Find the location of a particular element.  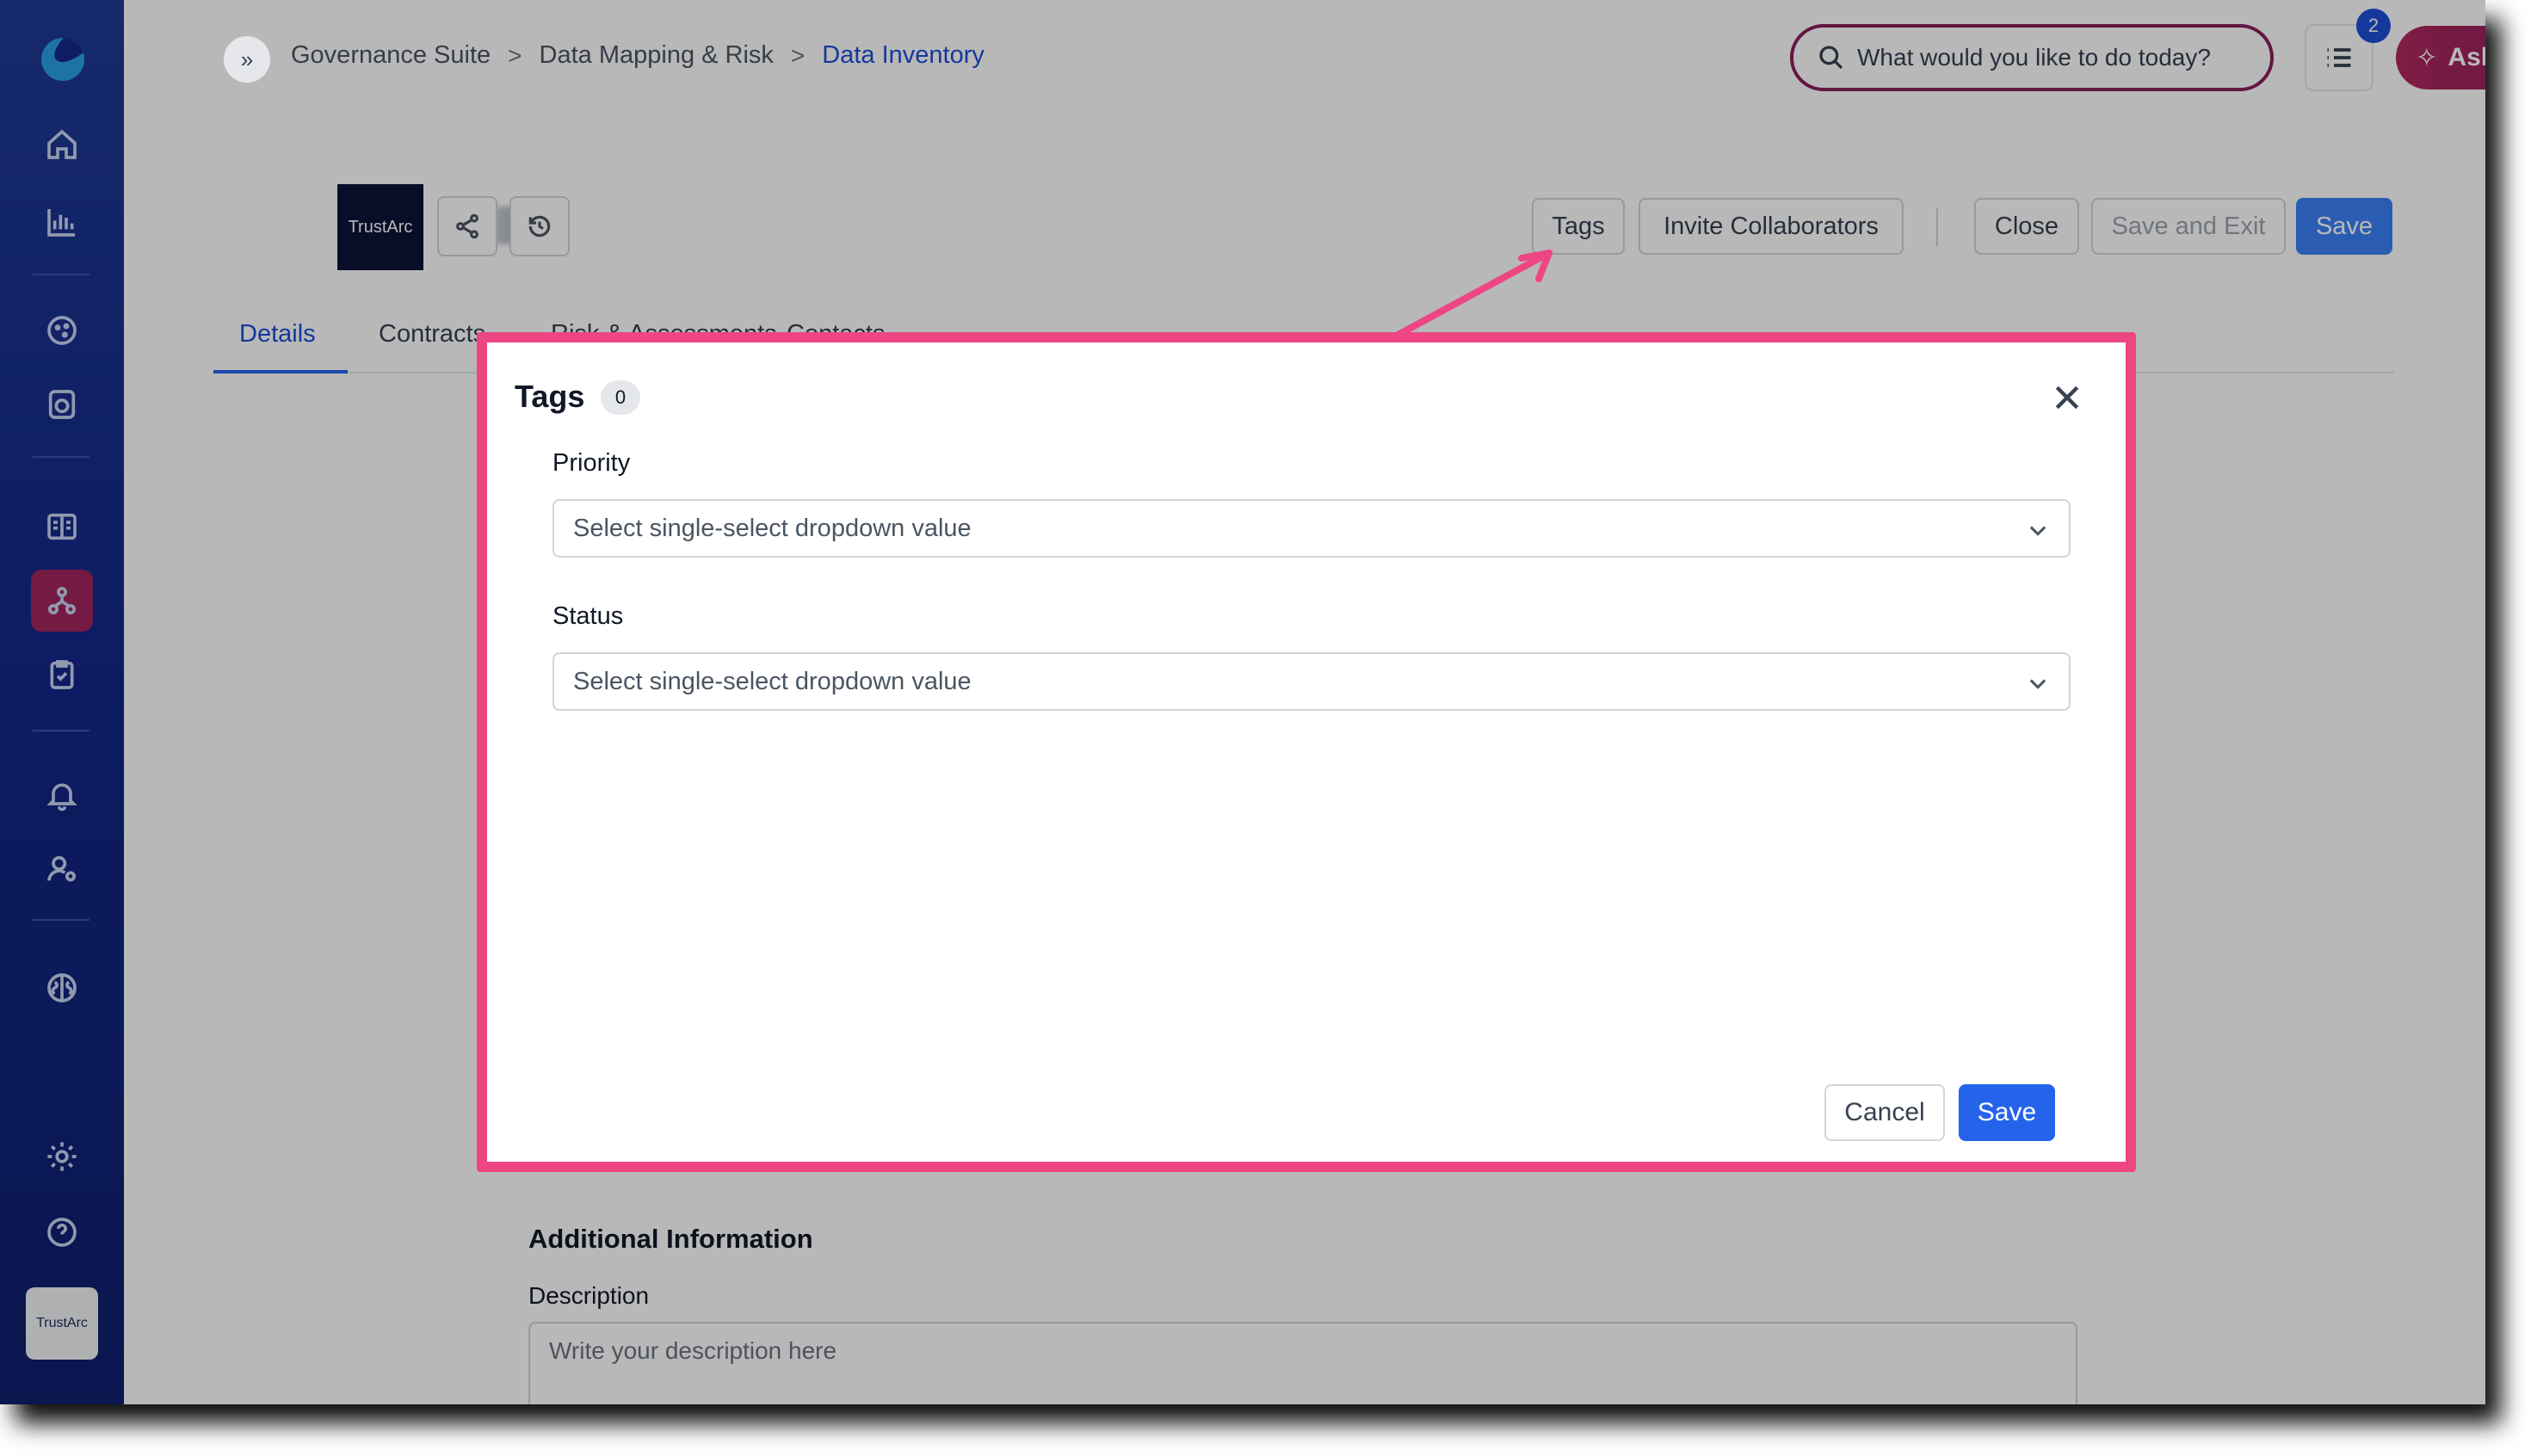

status-select-value: Select single-select dropdown value is located at coordinates (772, 681).